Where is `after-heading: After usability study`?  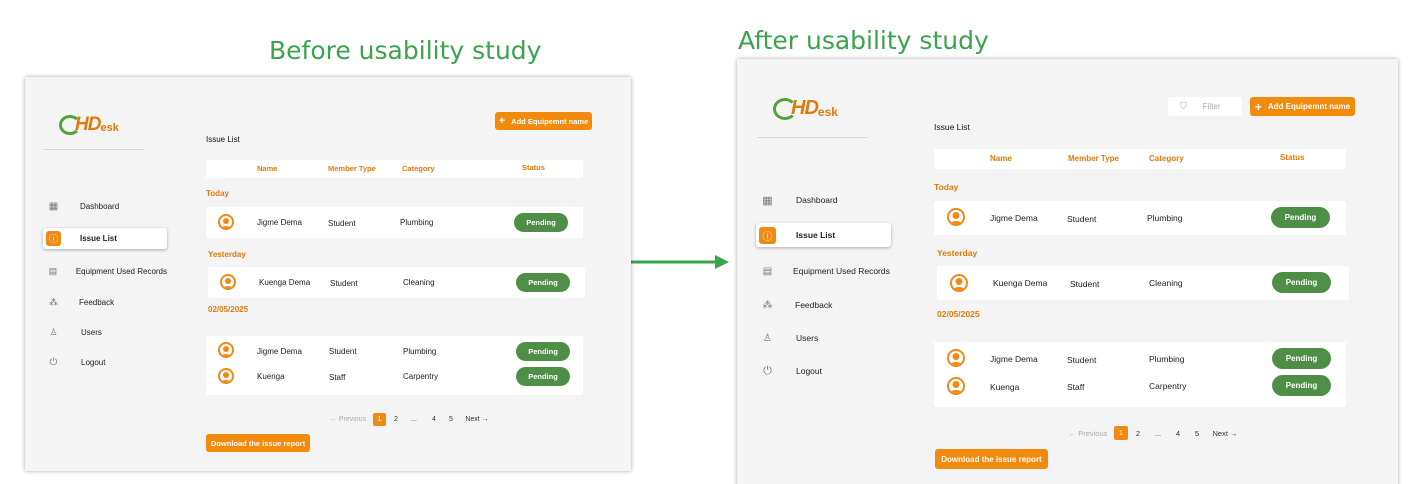 after-heading: After usability study is located at coordinates (863, 40).